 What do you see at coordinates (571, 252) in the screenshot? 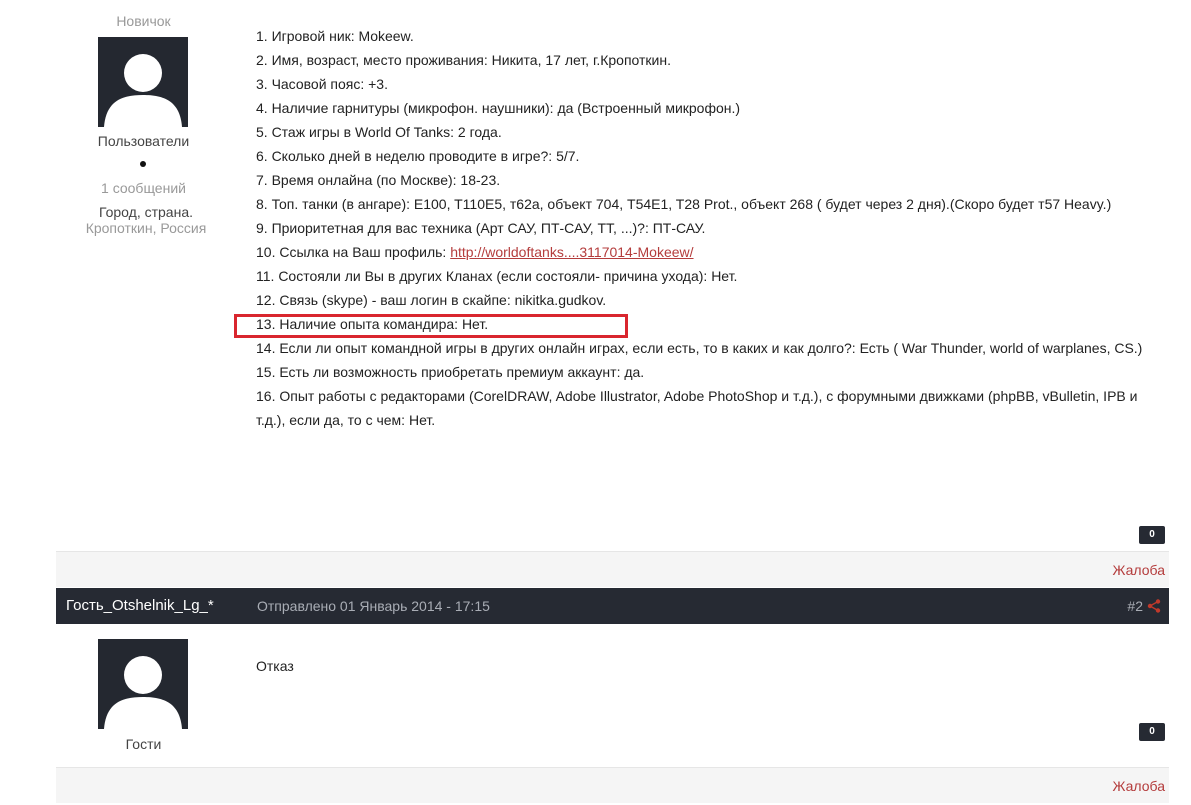
I see `profile-link: http://worldoftanks....3117014-Mokeew/` at bounding box center [571, 252].